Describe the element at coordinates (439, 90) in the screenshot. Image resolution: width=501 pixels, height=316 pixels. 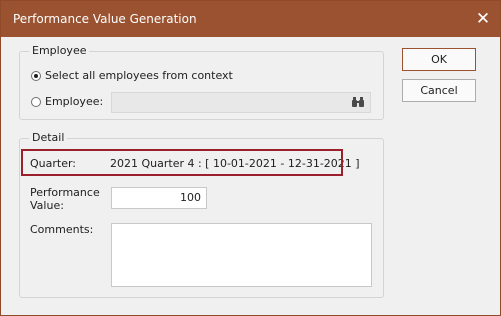
I see `cancel-button: Cancel` at that location.